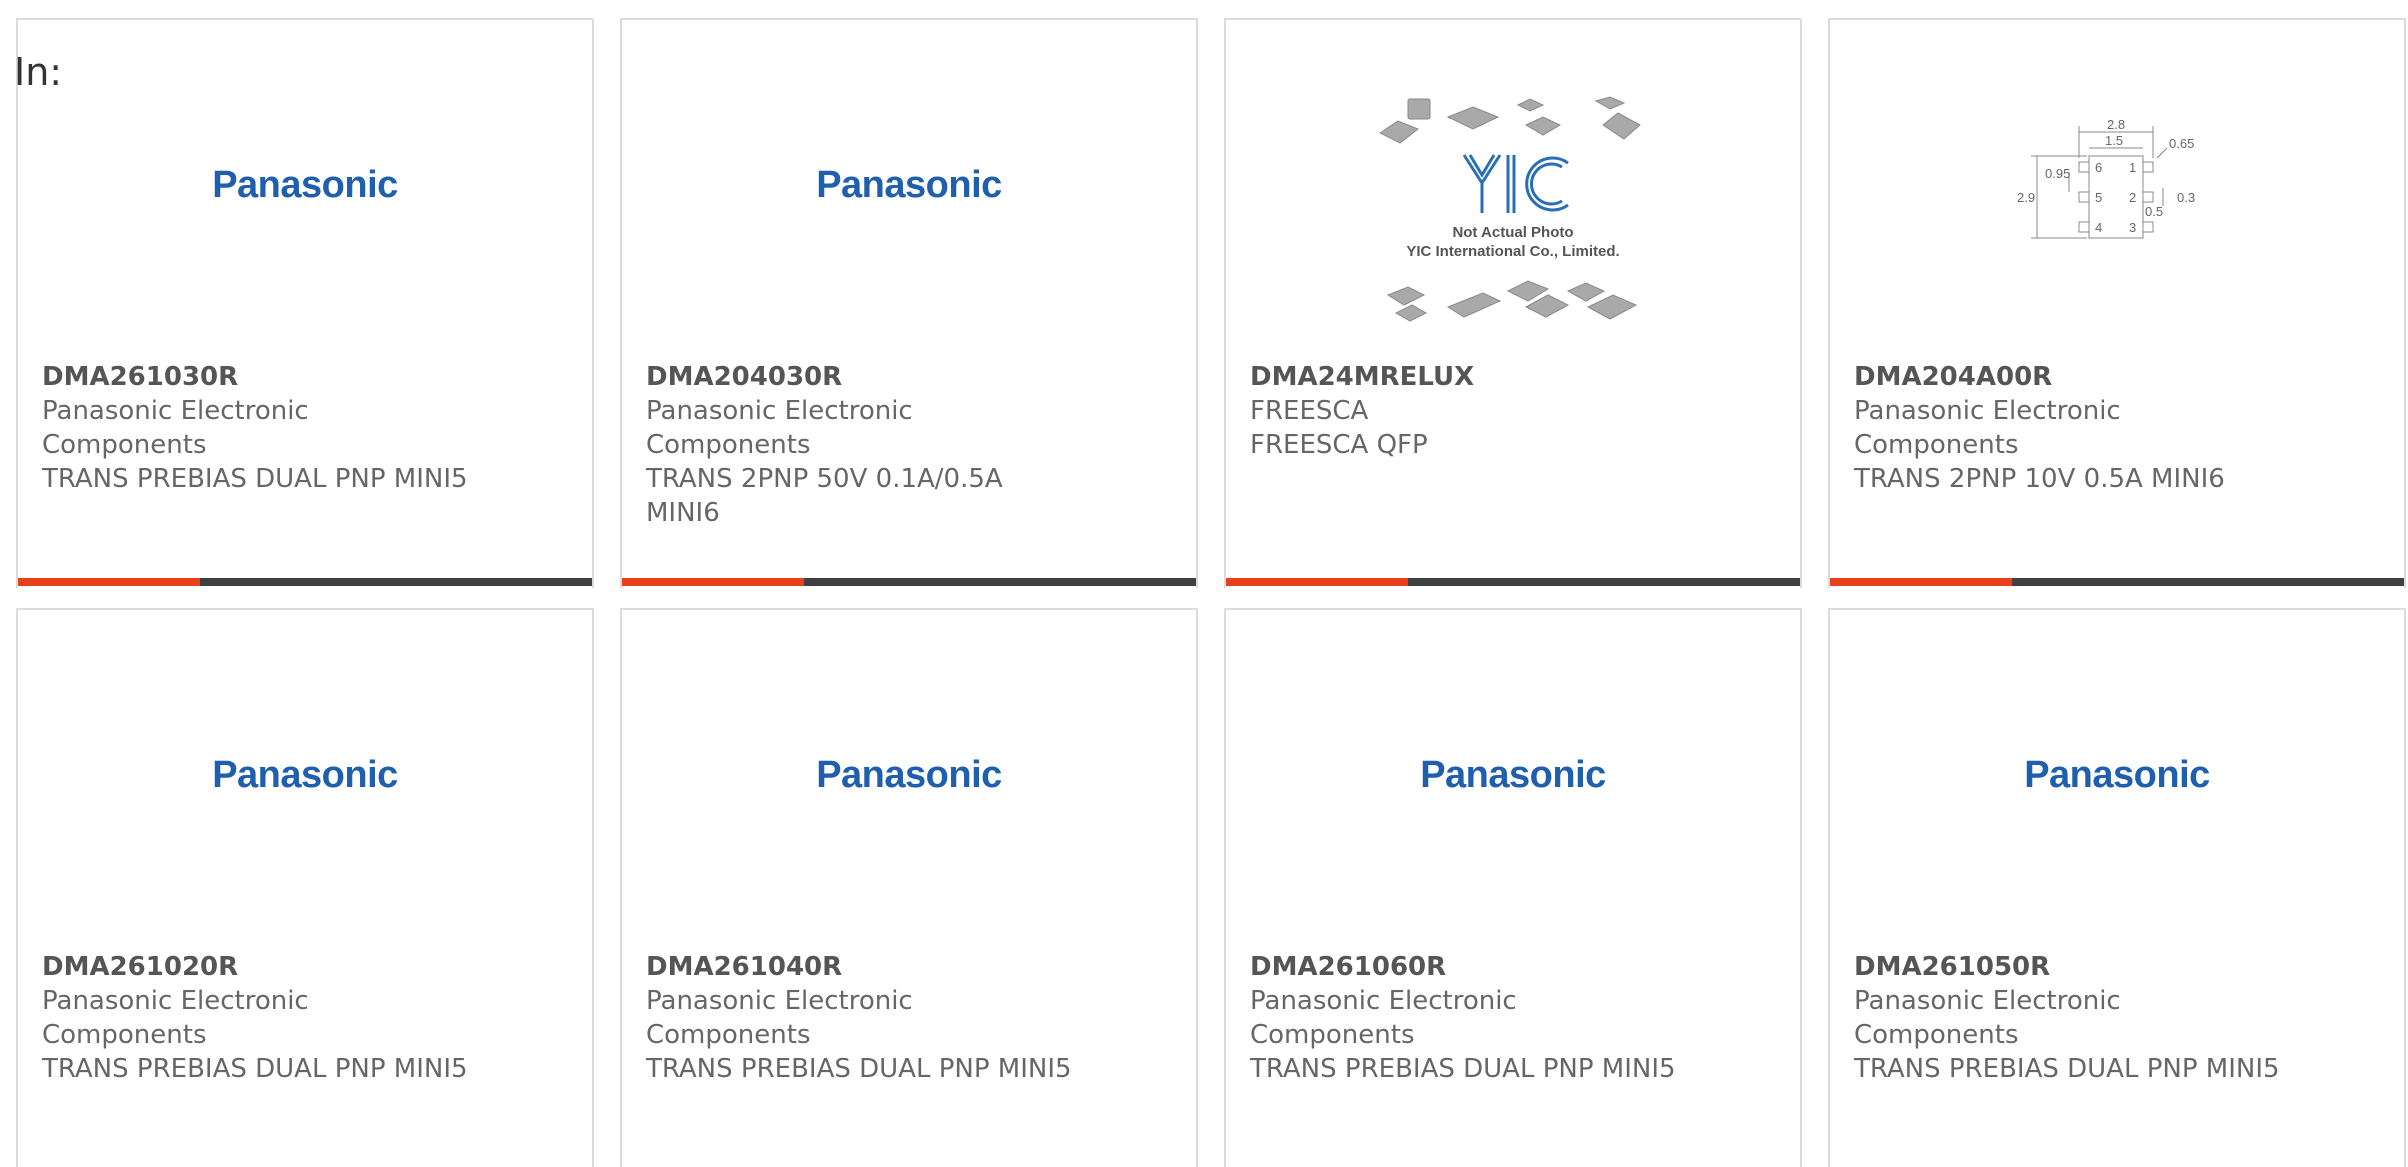  What do you see at coordinates (2186, 197) in the screenshot?
I see `dim-f: 0.3` at bounding box center [2186, 197].